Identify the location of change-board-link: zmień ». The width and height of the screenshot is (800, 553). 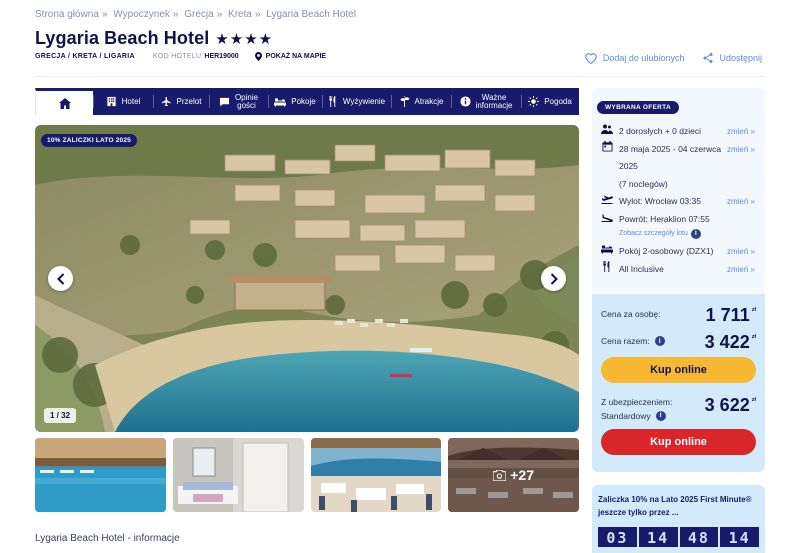
(741, 270).